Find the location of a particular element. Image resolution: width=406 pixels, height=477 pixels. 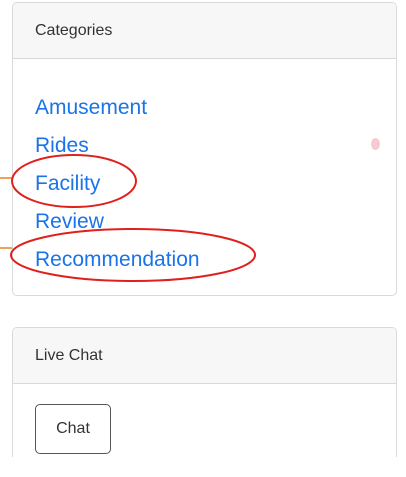

categories-header: Categories is located at coordinates (204, 31).